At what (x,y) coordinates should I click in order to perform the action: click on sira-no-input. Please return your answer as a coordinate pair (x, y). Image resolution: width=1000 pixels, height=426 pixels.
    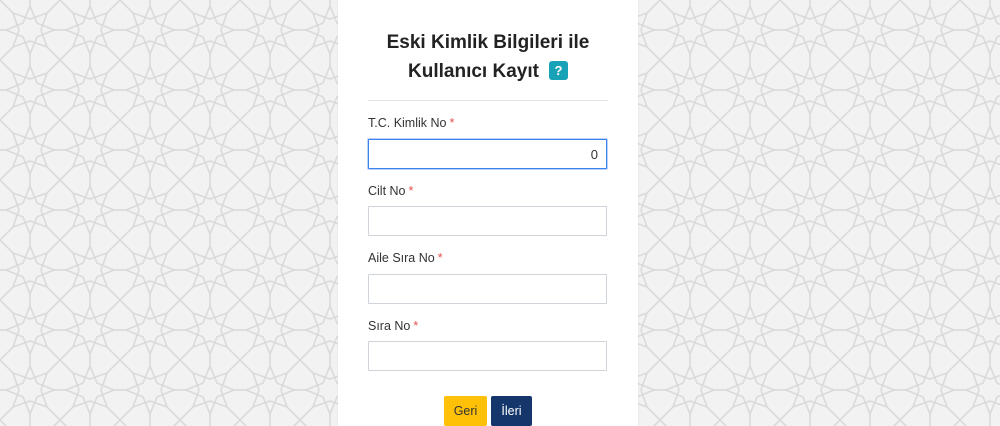
    Looking at the image, I should click on (487, 356).